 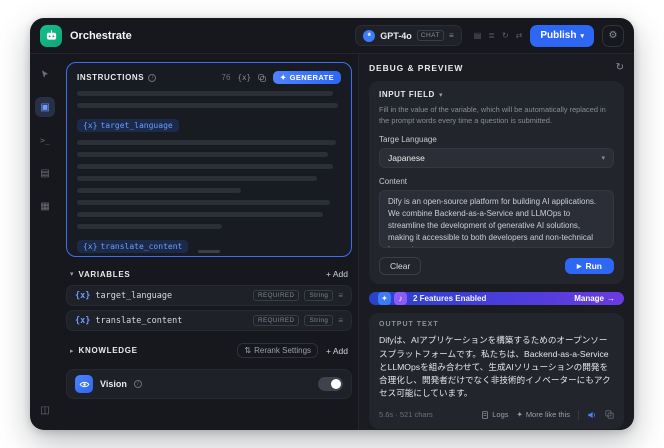 I want to click on variables-title: VARIABLES, so click(x=104, y=274).